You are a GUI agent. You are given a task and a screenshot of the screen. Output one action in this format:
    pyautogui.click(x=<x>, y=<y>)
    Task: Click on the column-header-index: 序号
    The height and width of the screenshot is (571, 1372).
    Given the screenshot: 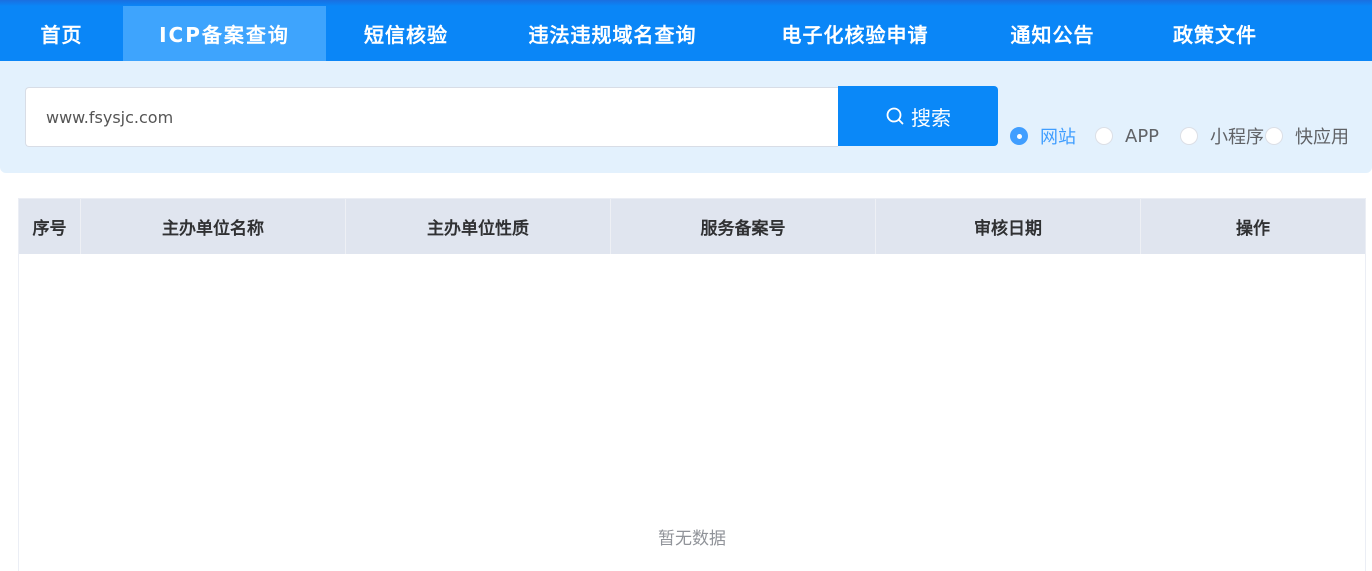 What is the action you would take?
    pyautogui.click(x=50, y=226)
    